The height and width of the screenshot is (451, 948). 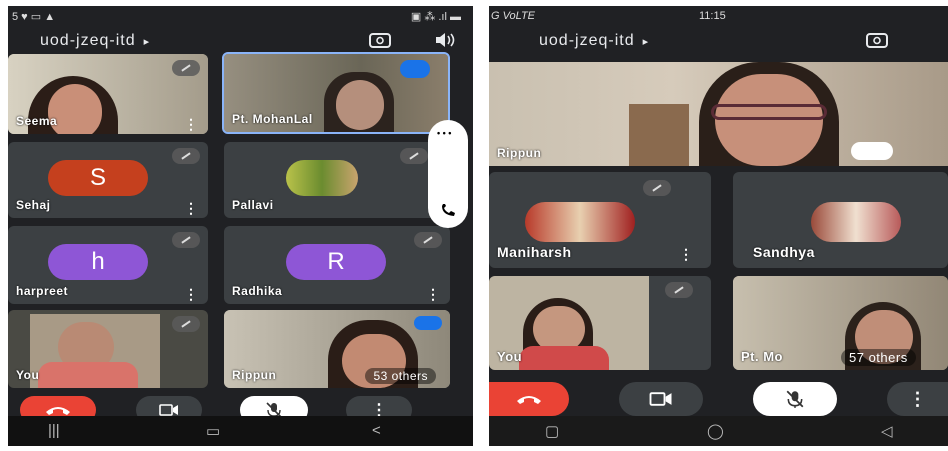 What do you see at coordinates (445, 40) in the screenshot?
I see `speaker-icon` at bounding box center [445, 40].